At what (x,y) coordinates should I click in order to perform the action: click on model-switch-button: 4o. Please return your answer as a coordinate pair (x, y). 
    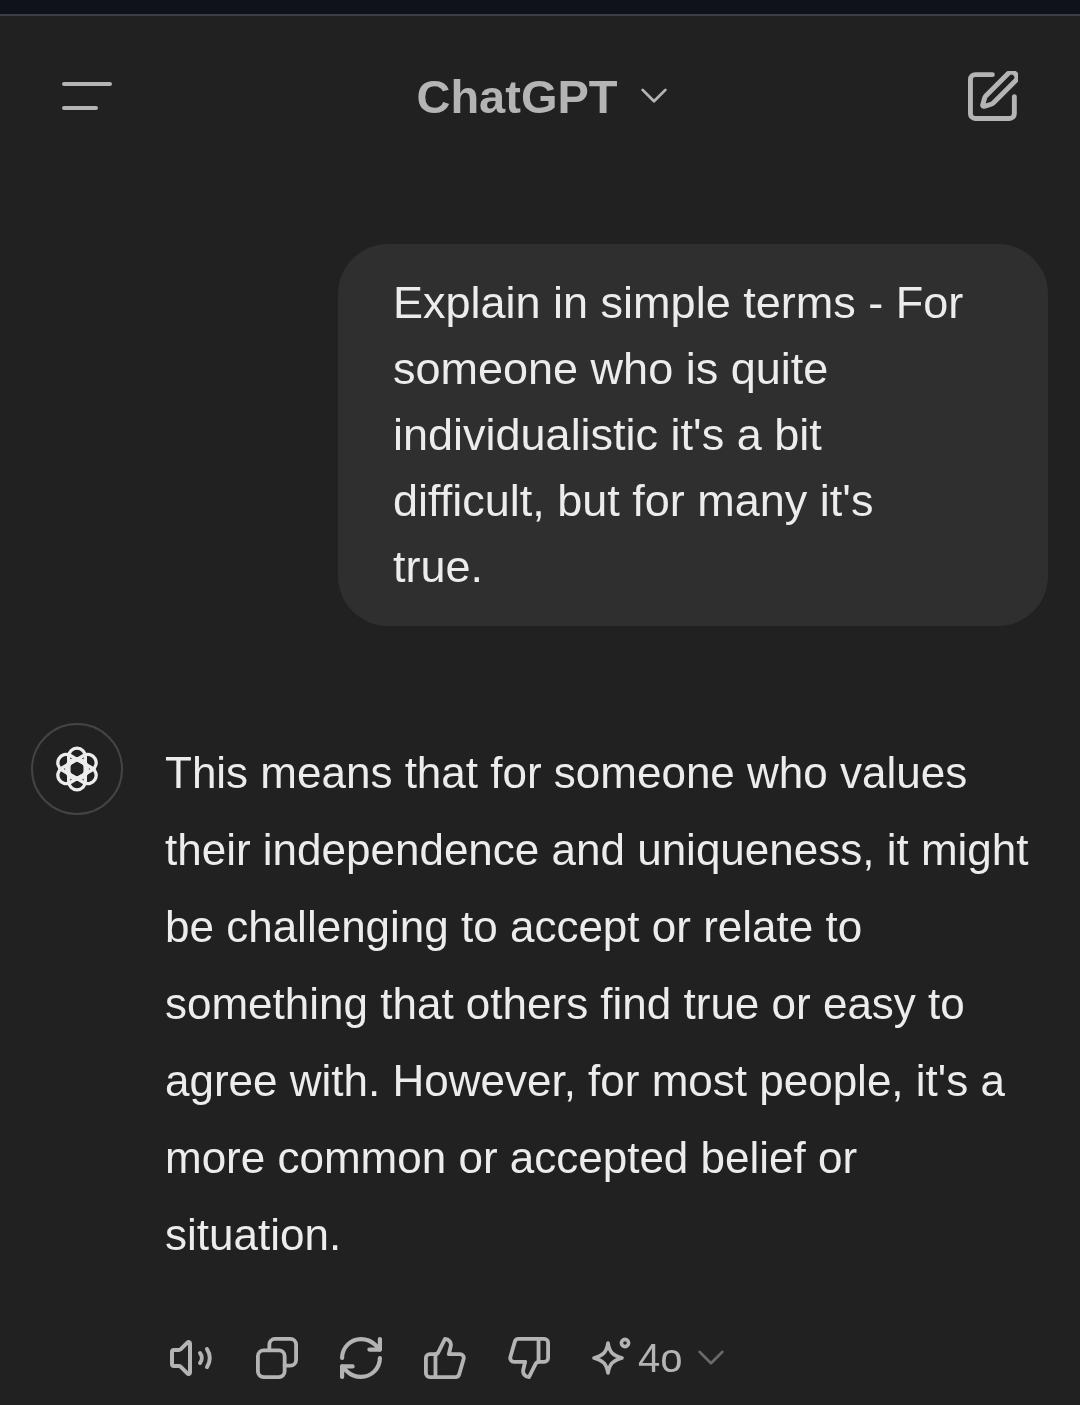
    Looking at the image, I should click on (657, 1358).